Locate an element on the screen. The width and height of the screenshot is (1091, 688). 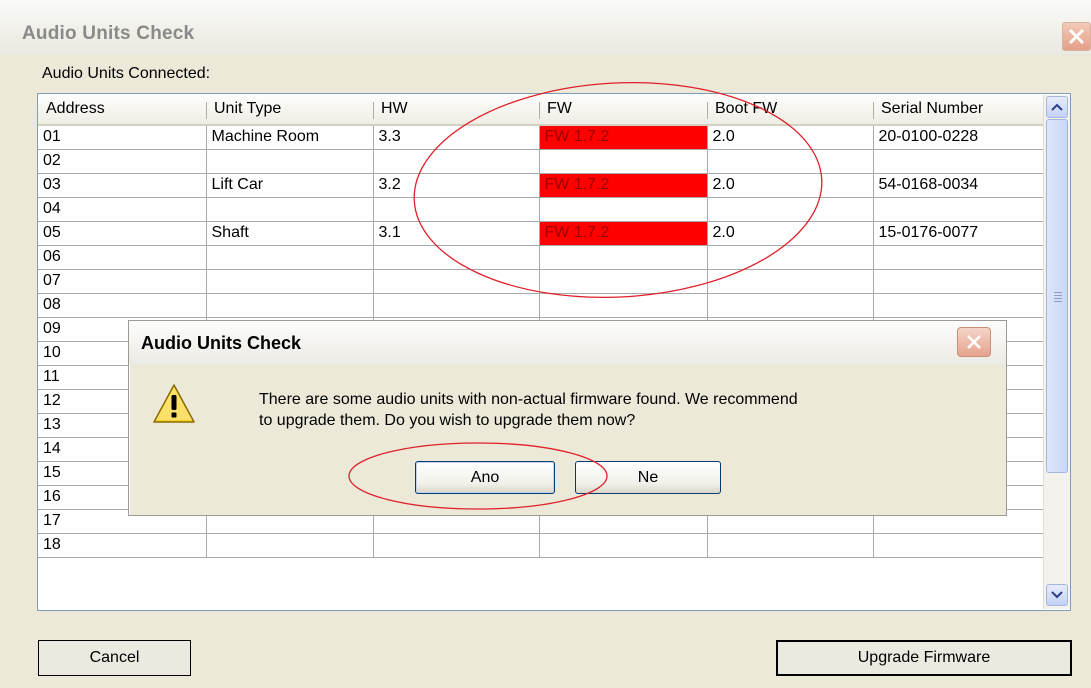
cell-unit-type: Machine Room is located at coordinates (290, 137).